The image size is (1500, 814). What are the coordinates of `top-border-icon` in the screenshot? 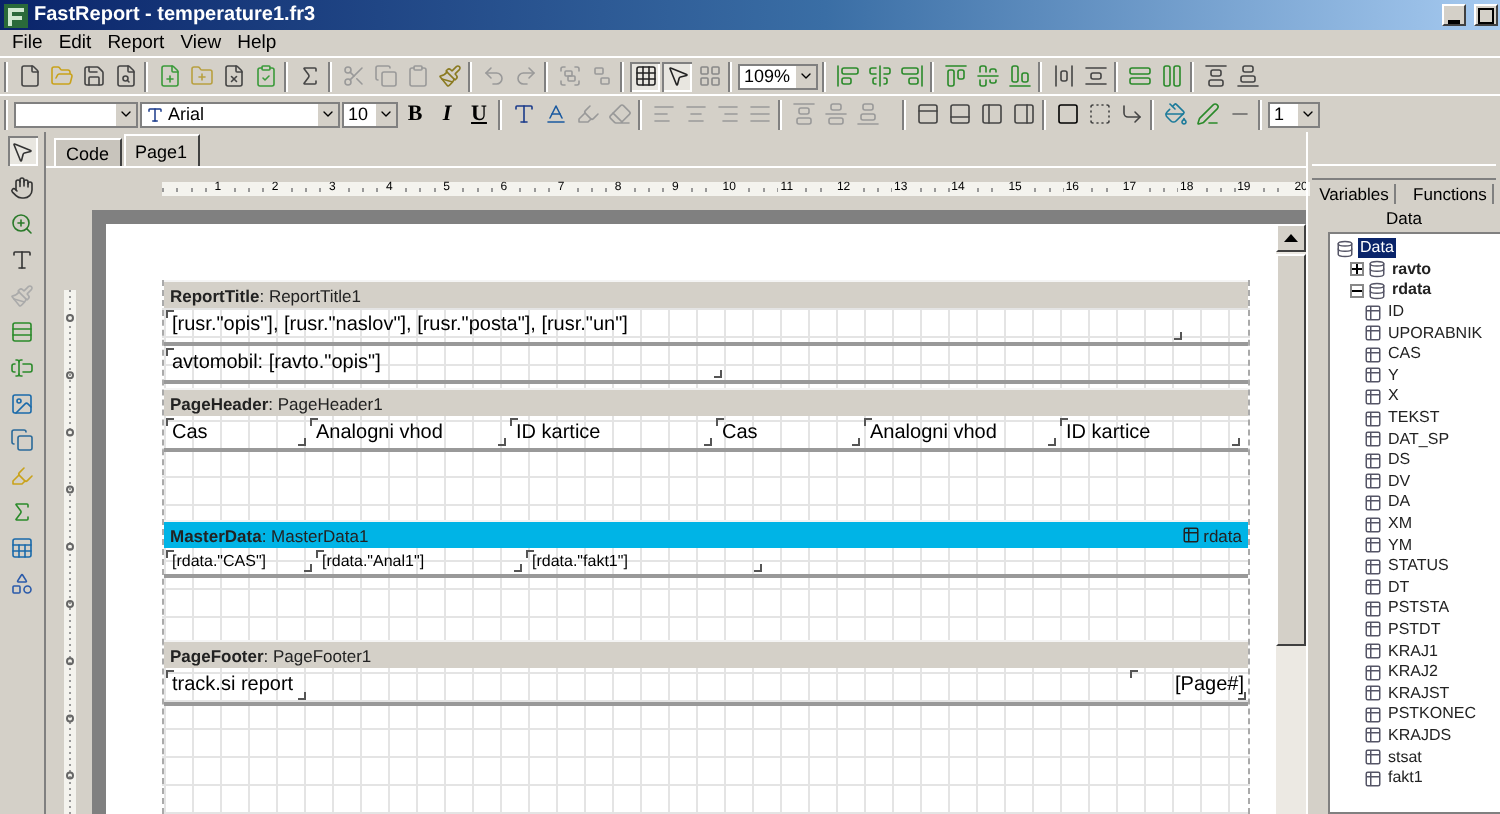 It's located at (927, 114).